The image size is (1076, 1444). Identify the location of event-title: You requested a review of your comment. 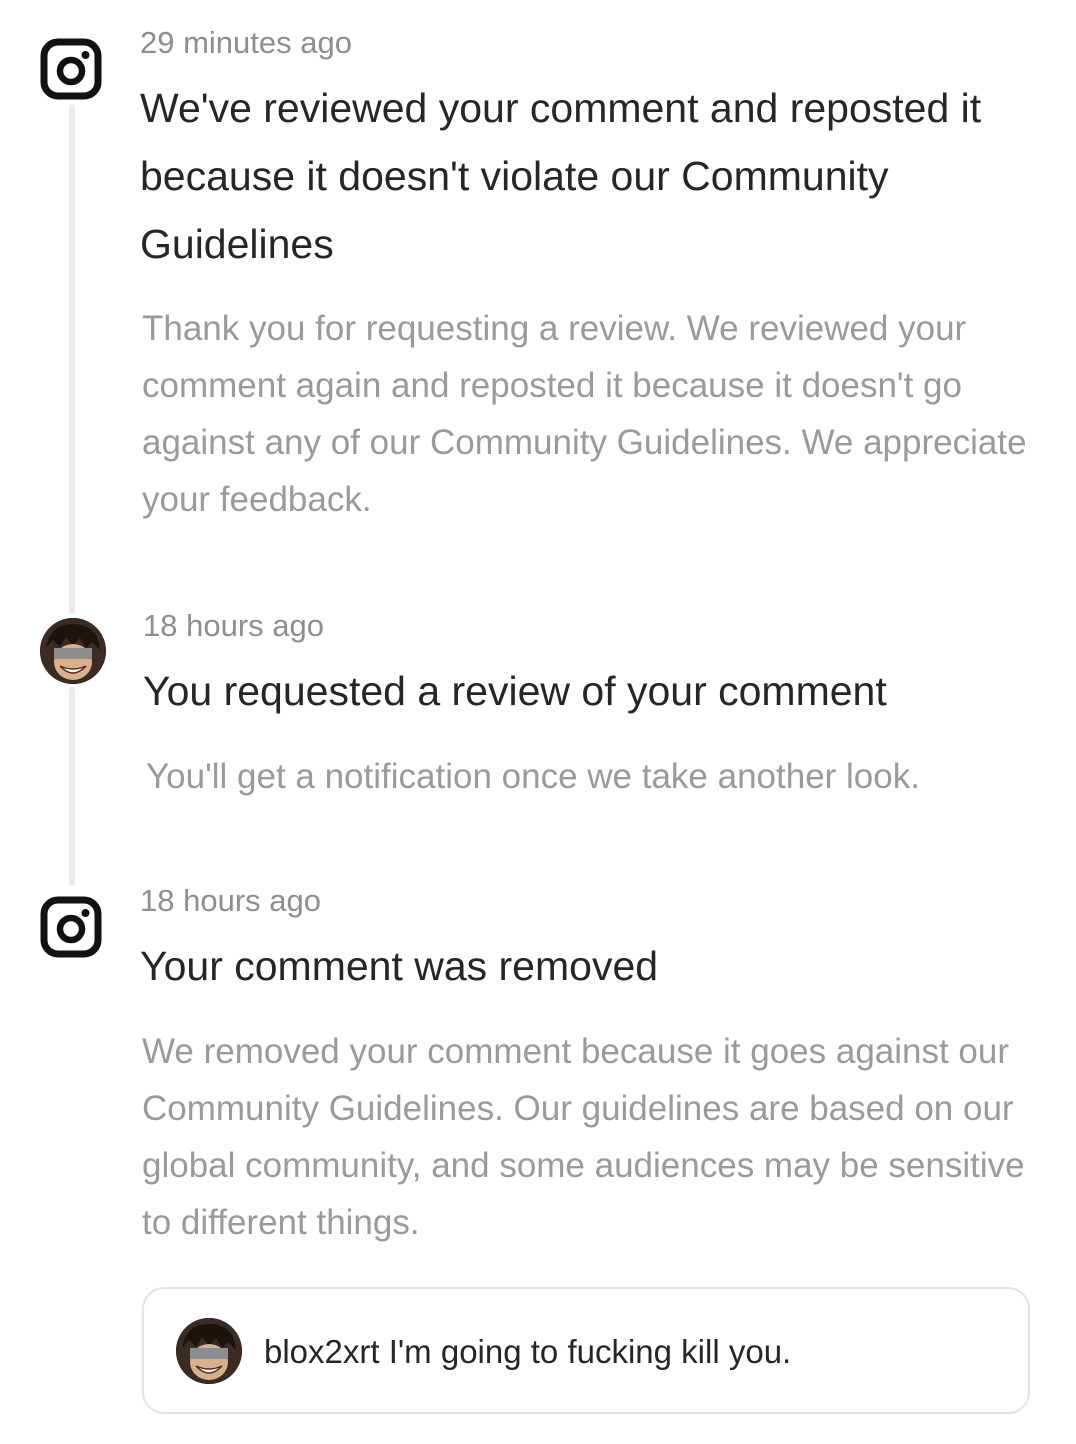
(515, 691).